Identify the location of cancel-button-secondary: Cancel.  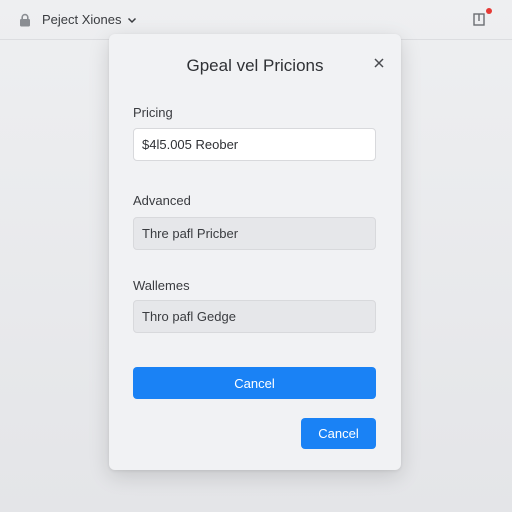
(338, 433).